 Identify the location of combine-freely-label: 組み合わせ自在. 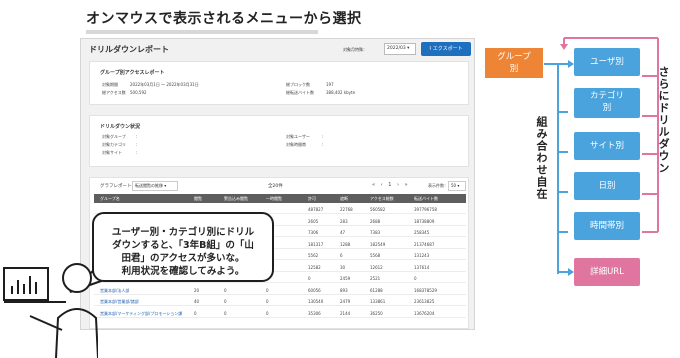
(541, 158).